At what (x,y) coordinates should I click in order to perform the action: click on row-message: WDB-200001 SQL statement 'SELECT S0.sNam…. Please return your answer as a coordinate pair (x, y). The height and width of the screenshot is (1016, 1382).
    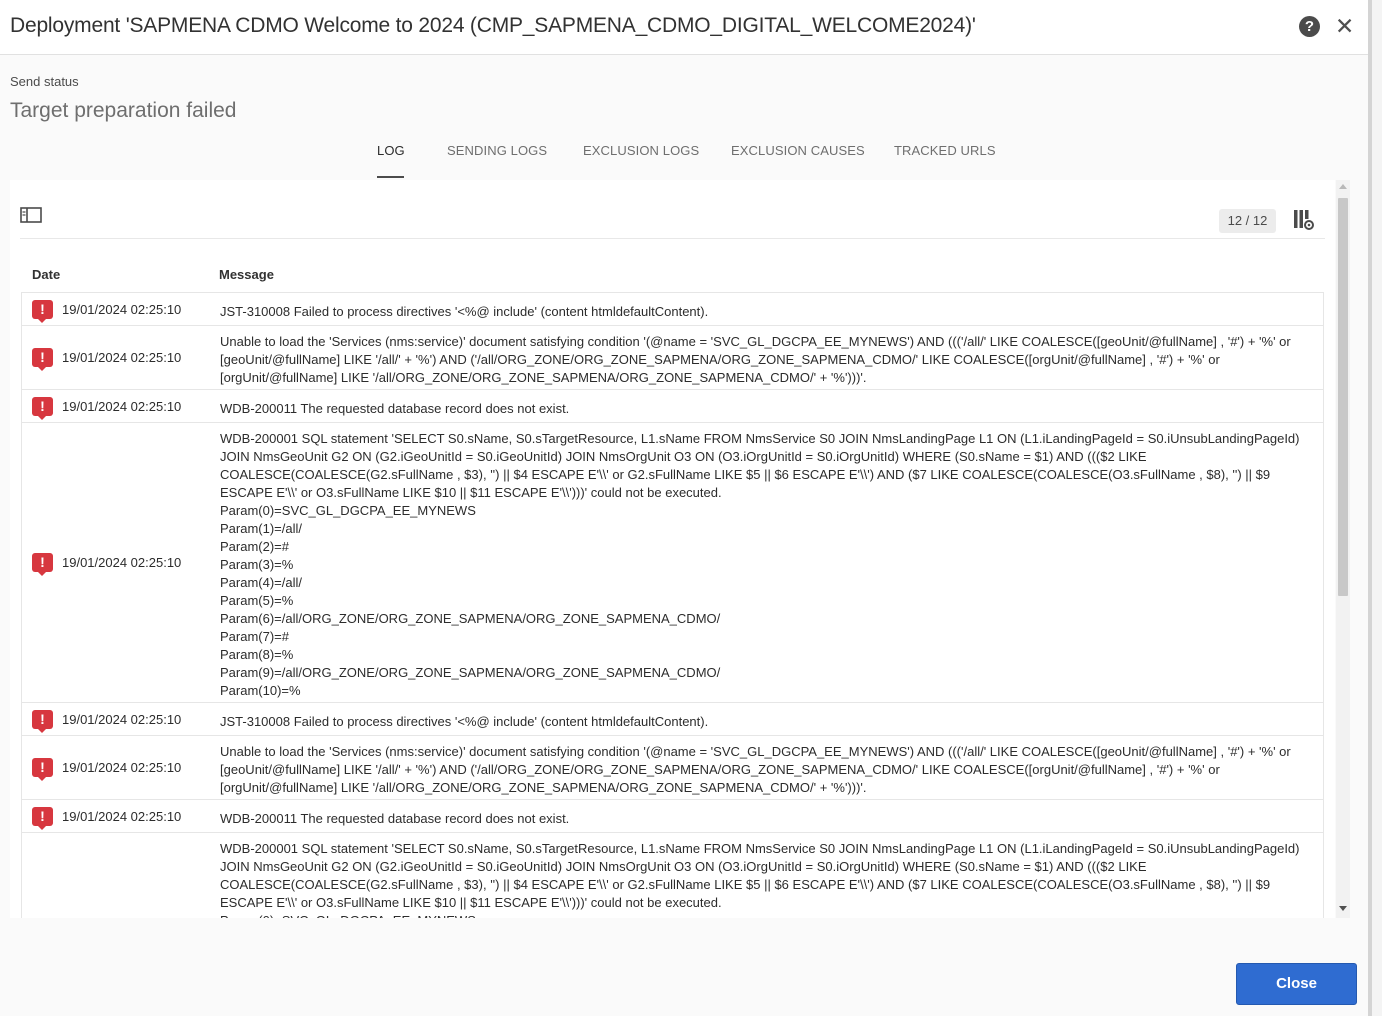
    Looking at the image, I should click on (760, 879).